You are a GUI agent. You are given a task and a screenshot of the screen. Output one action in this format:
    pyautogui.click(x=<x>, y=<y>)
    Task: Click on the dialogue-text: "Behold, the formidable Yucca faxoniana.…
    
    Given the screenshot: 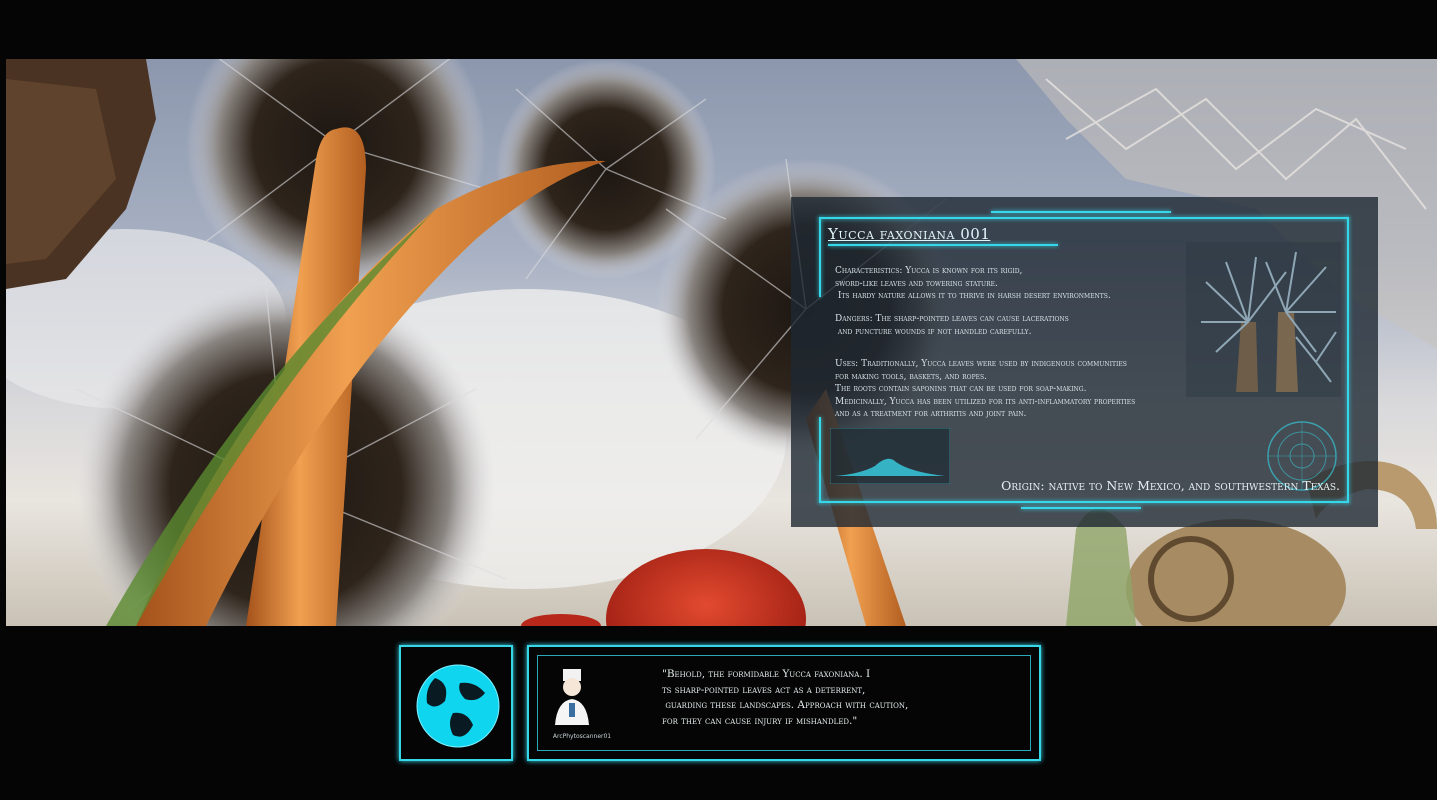 What is the action you would take?
    pyautogui.click(x=785, y=697)
    